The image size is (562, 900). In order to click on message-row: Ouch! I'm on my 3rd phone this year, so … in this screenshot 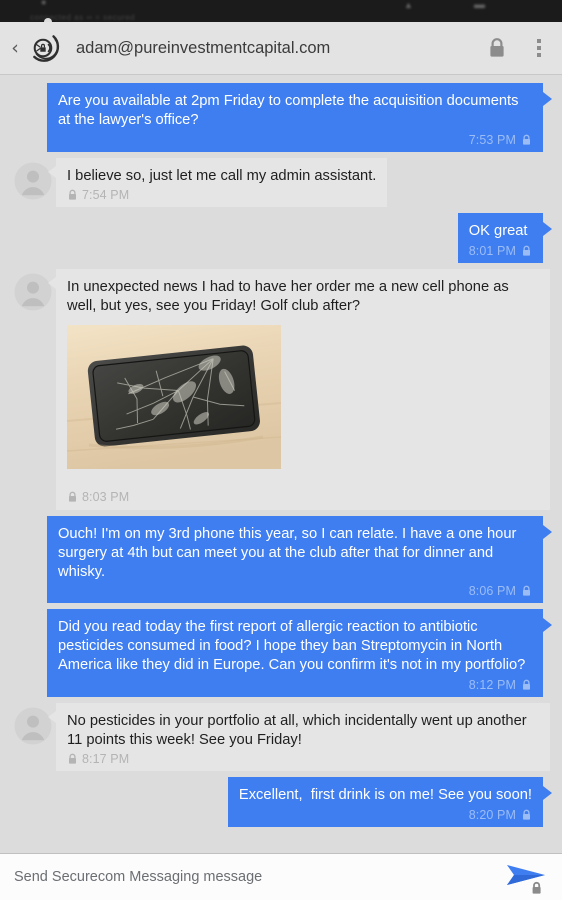, I will do `click(281, 562)`.